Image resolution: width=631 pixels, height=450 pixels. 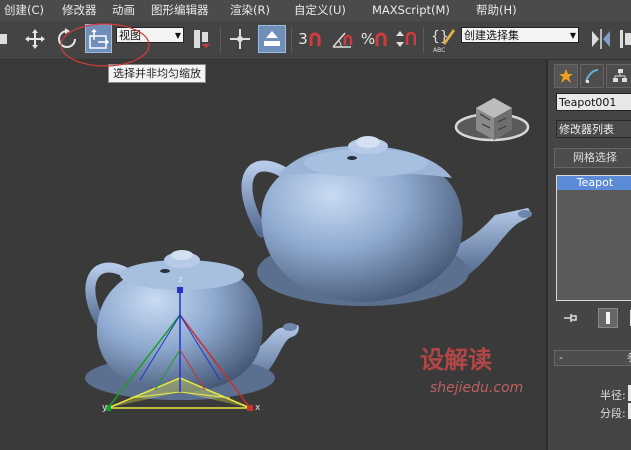 What do you see at coordinates (258, 408) in the screenshot?
I see `gizmo-x-label: x` at bounding box center [258, 408].